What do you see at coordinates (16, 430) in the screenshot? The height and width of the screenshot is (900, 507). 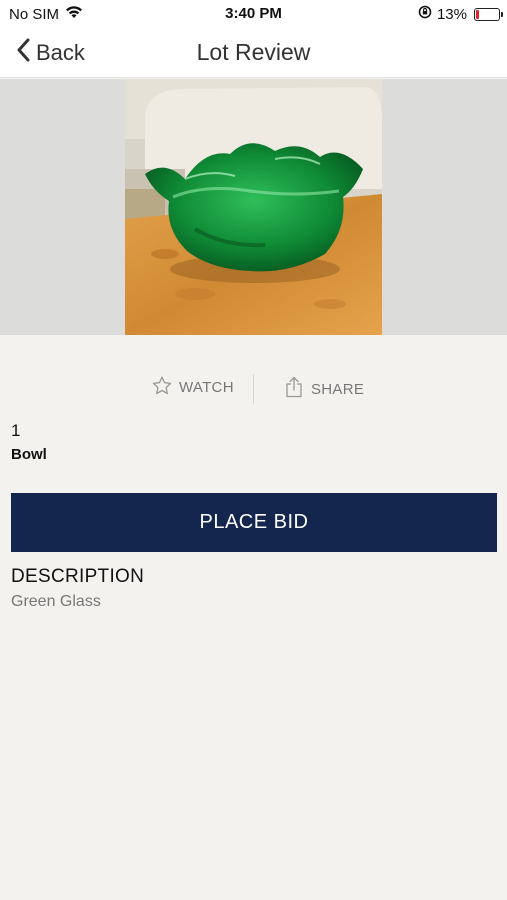 I see `lot-number: 1` at bounding box center [16, 430].